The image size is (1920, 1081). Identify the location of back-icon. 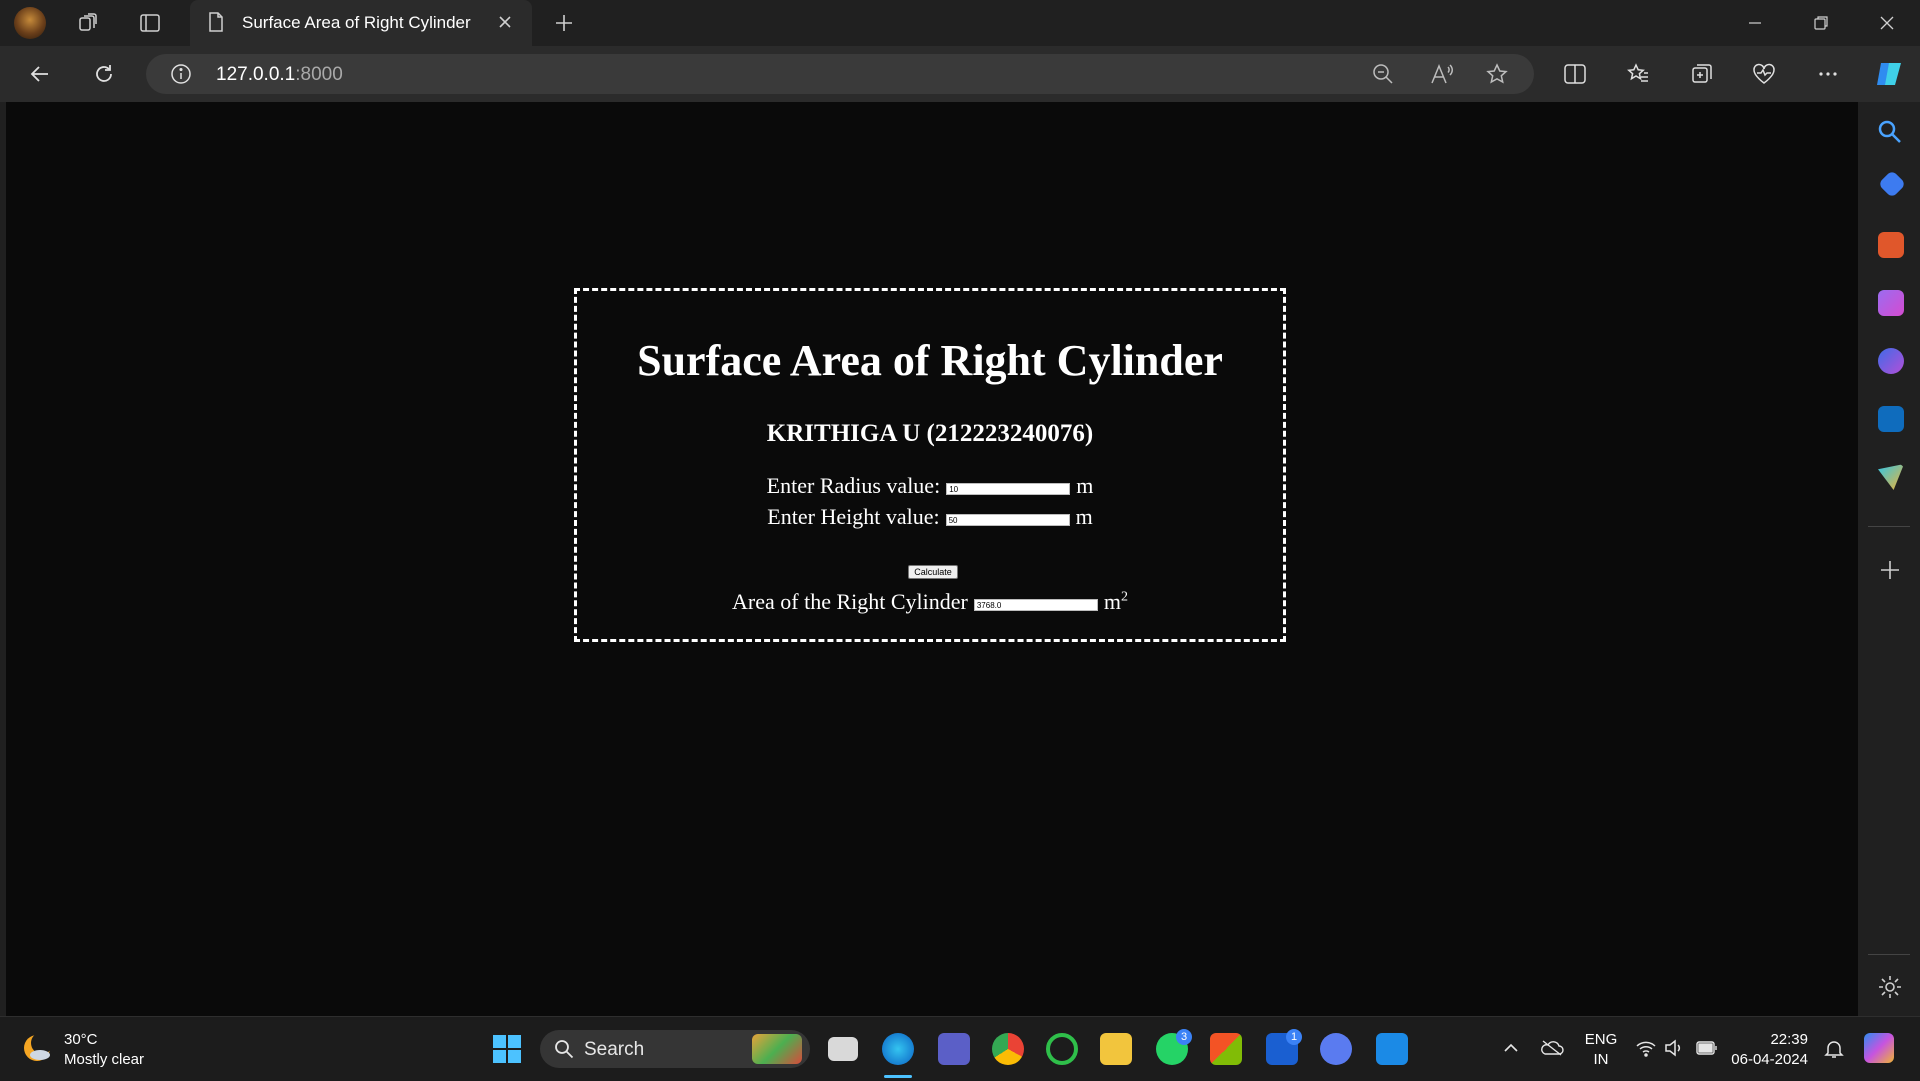
(40, 74).